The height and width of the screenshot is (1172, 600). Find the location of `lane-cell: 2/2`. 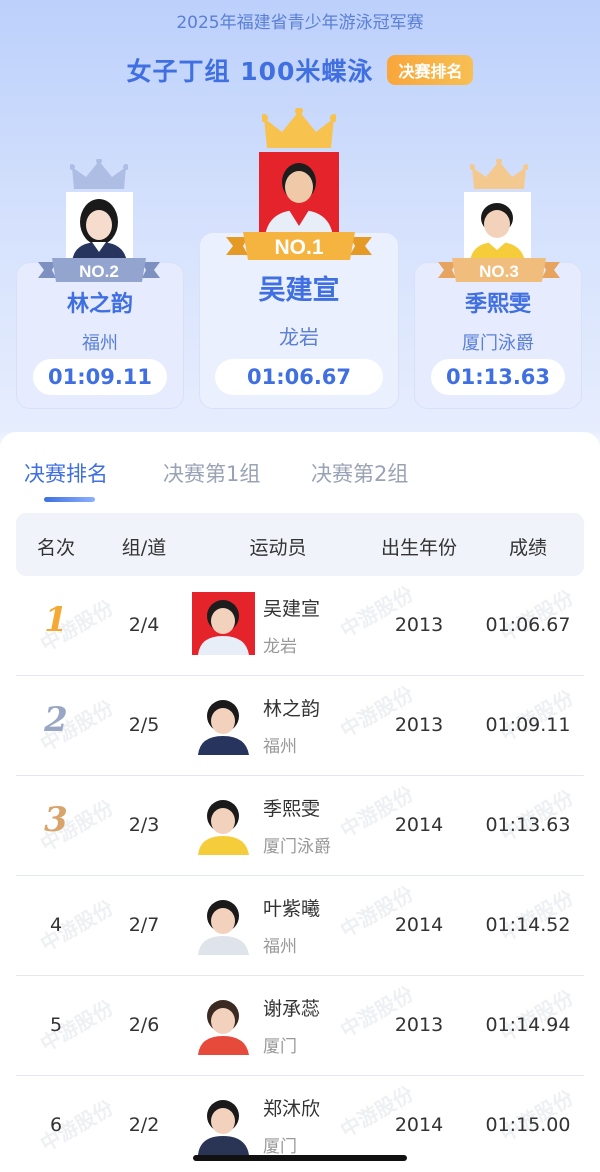

lane-cell: 2/2 is located at coordinates (144, 1125).